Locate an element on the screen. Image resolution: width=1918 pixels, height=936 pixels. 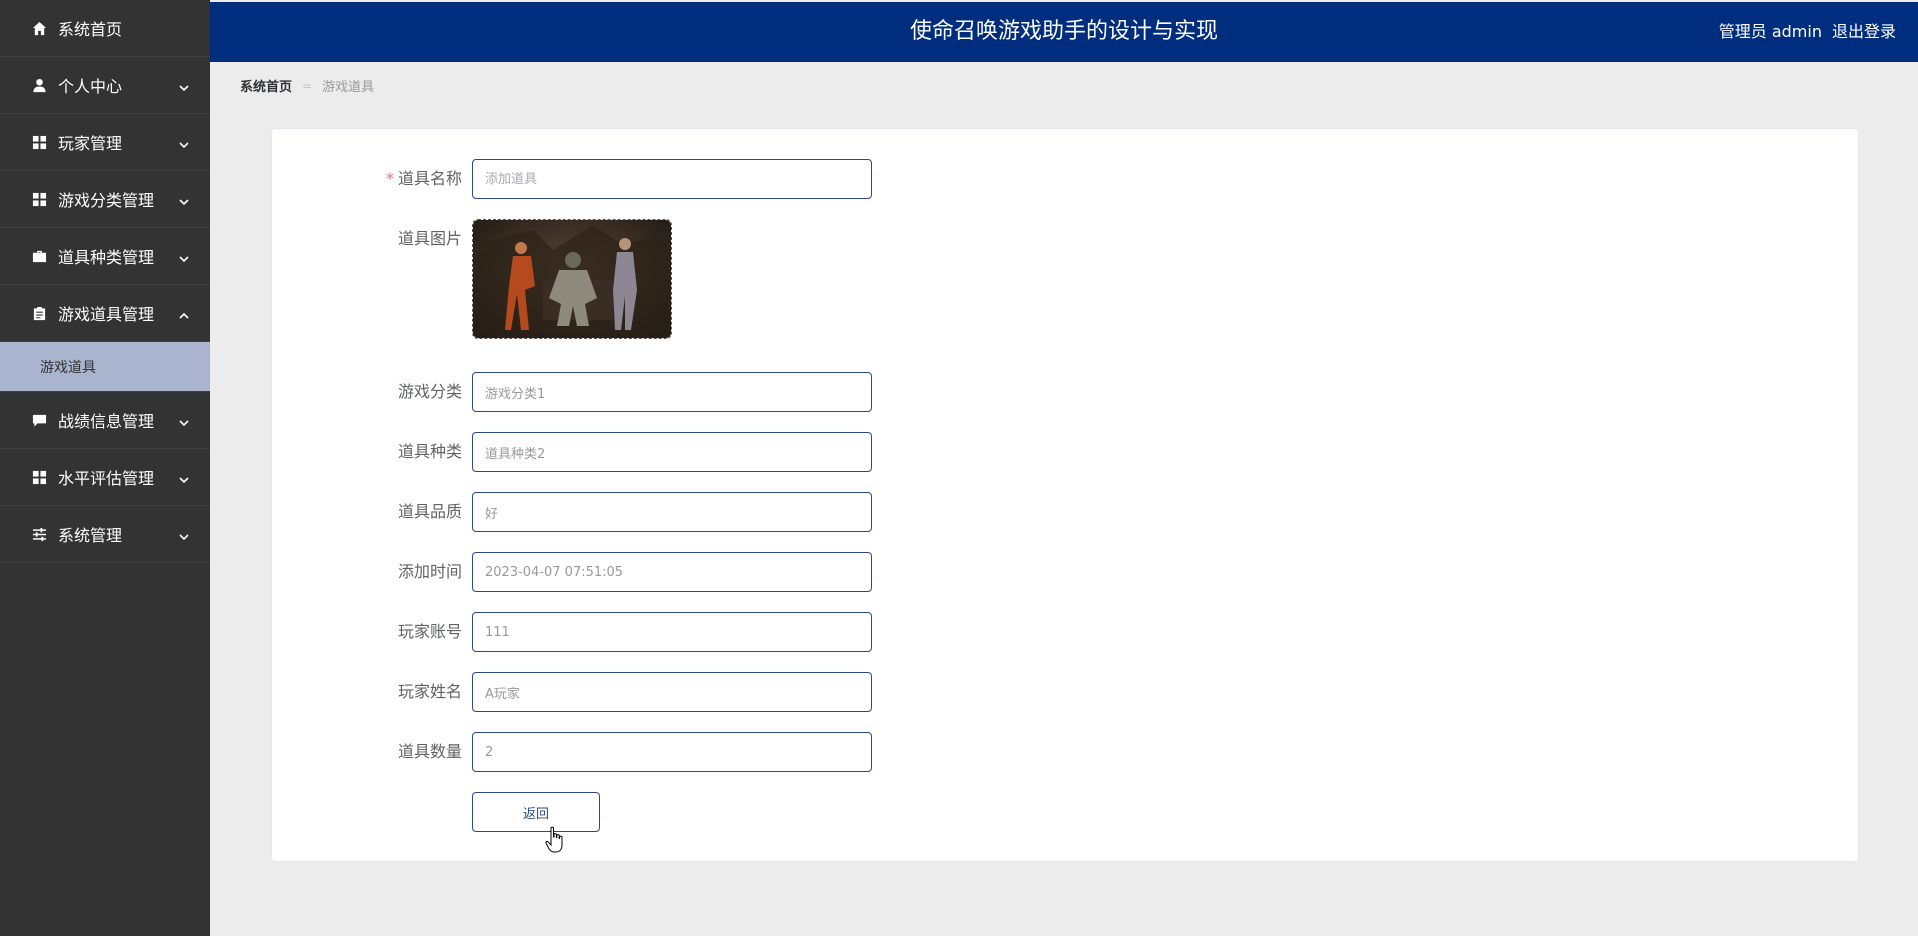
user-icon is located at coordinates (39, 85).